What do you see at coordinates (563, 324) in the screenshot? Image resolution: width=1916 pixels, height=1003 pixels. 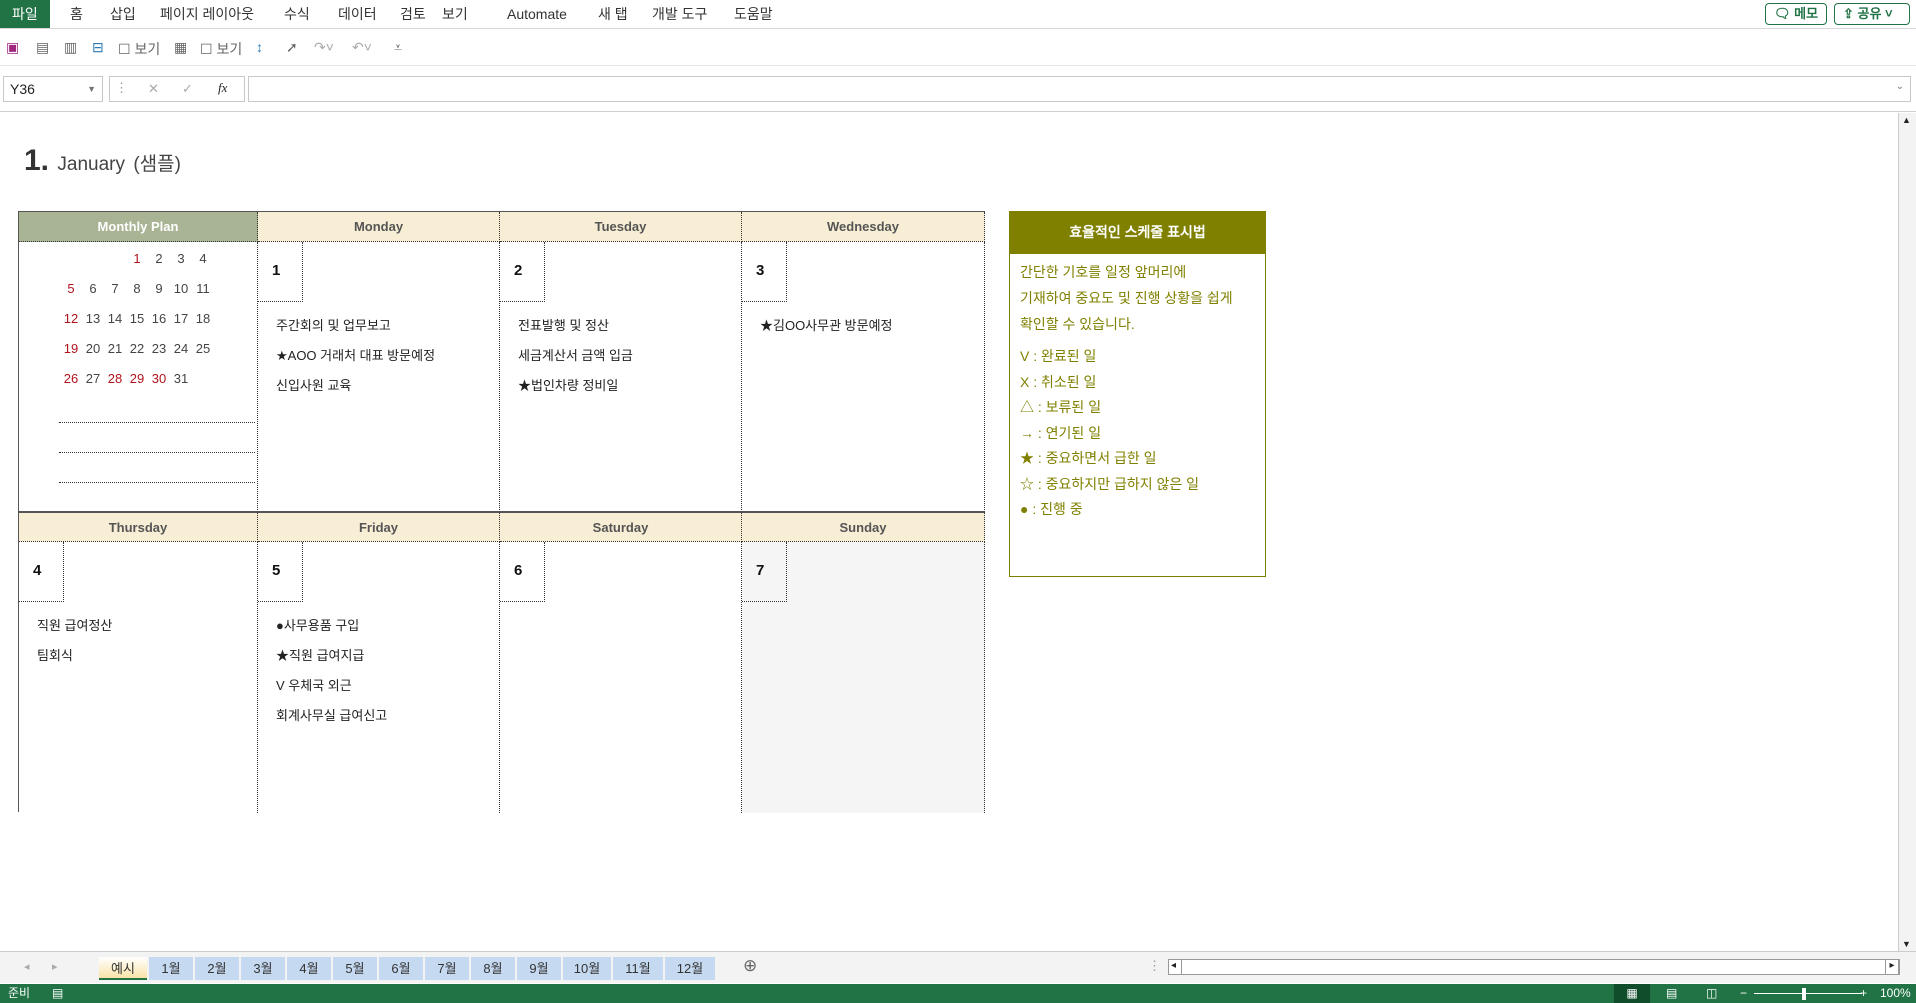 I see `event-item: 전표발행 및 정산` at bounding box center [563, 324].